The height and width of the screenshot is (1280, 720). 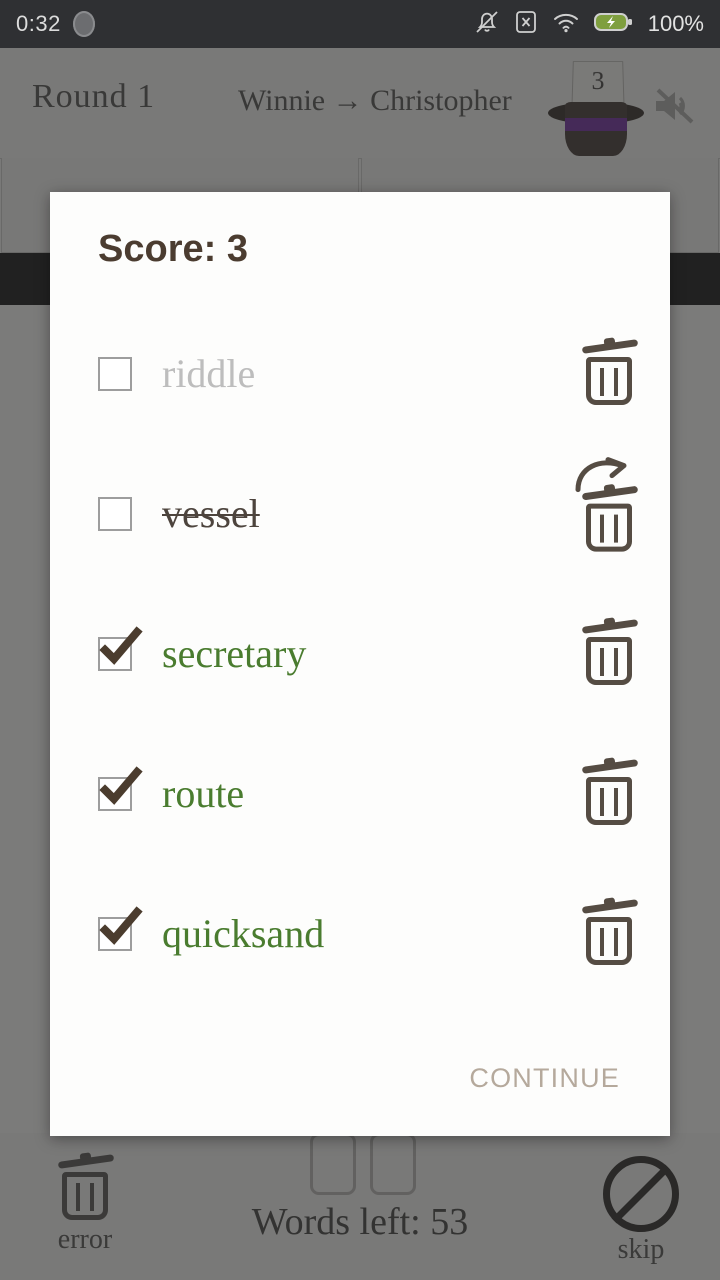 I want to click on word-label: route, so click(x=203, y=793).